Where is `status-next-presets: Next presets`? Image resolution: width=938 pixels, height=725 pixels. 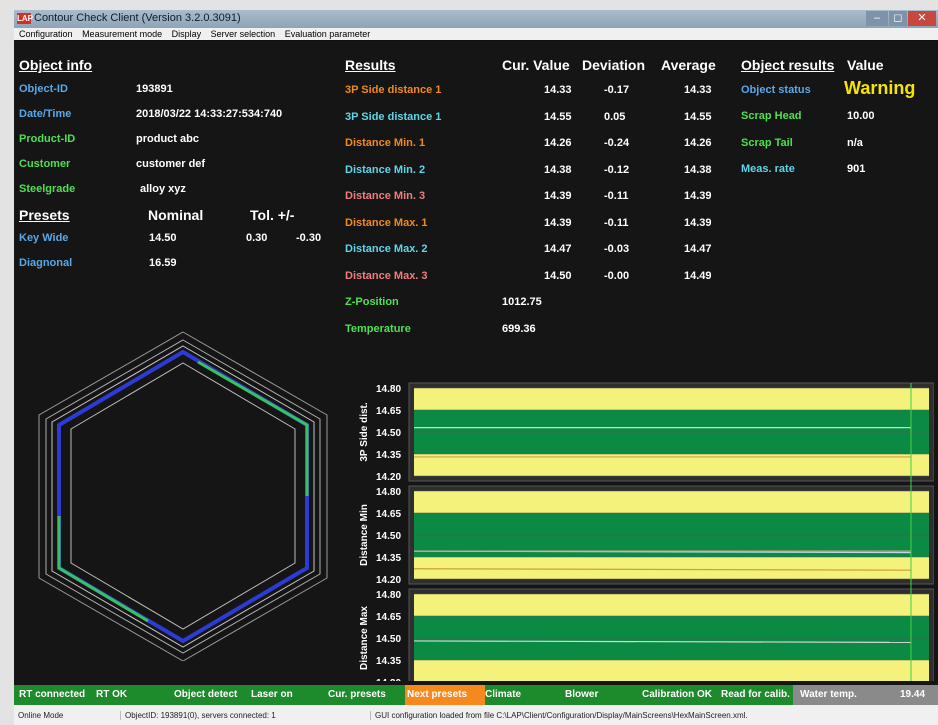
status-next-presets: Next presets is located at coordinates (437, 694).